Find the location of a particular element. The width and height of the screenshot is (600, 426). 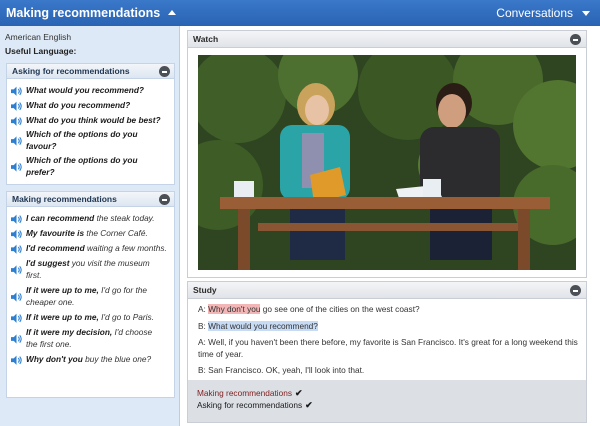

phrase-item: What do you think would be best? is located at coordinates (91, 121).